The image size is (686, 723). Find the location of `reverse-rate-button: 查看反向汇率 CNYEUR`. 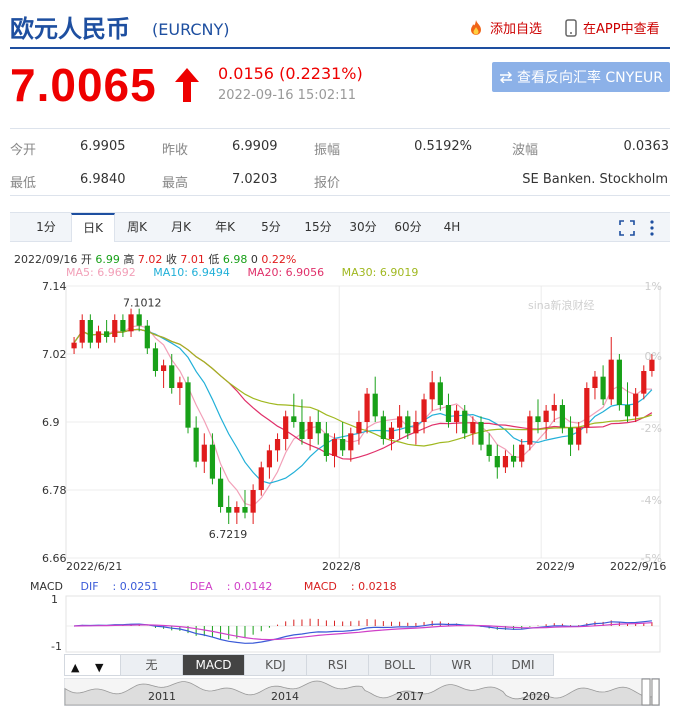

reverse-rate-button: 查看反向汇率 CNYEUR is located at coordinates (581, 77).